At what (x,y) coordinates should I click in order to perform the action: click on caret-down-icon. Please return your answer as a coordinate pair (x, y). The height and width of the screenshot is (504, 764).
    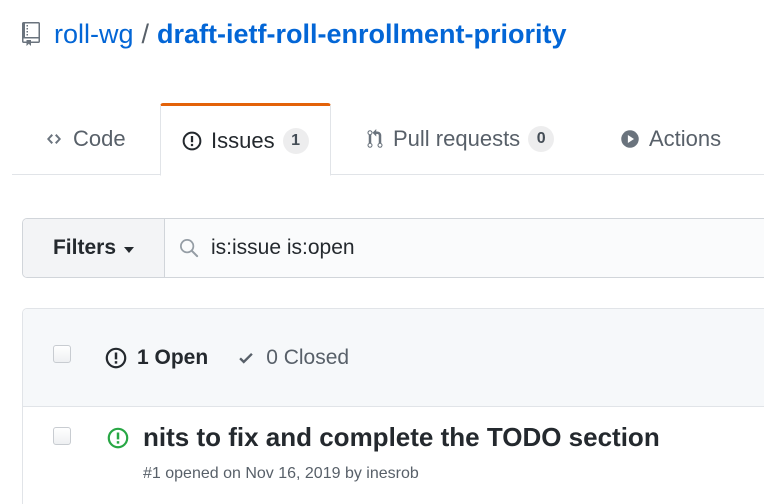
    Looking at the image, I should click on (129, 249).